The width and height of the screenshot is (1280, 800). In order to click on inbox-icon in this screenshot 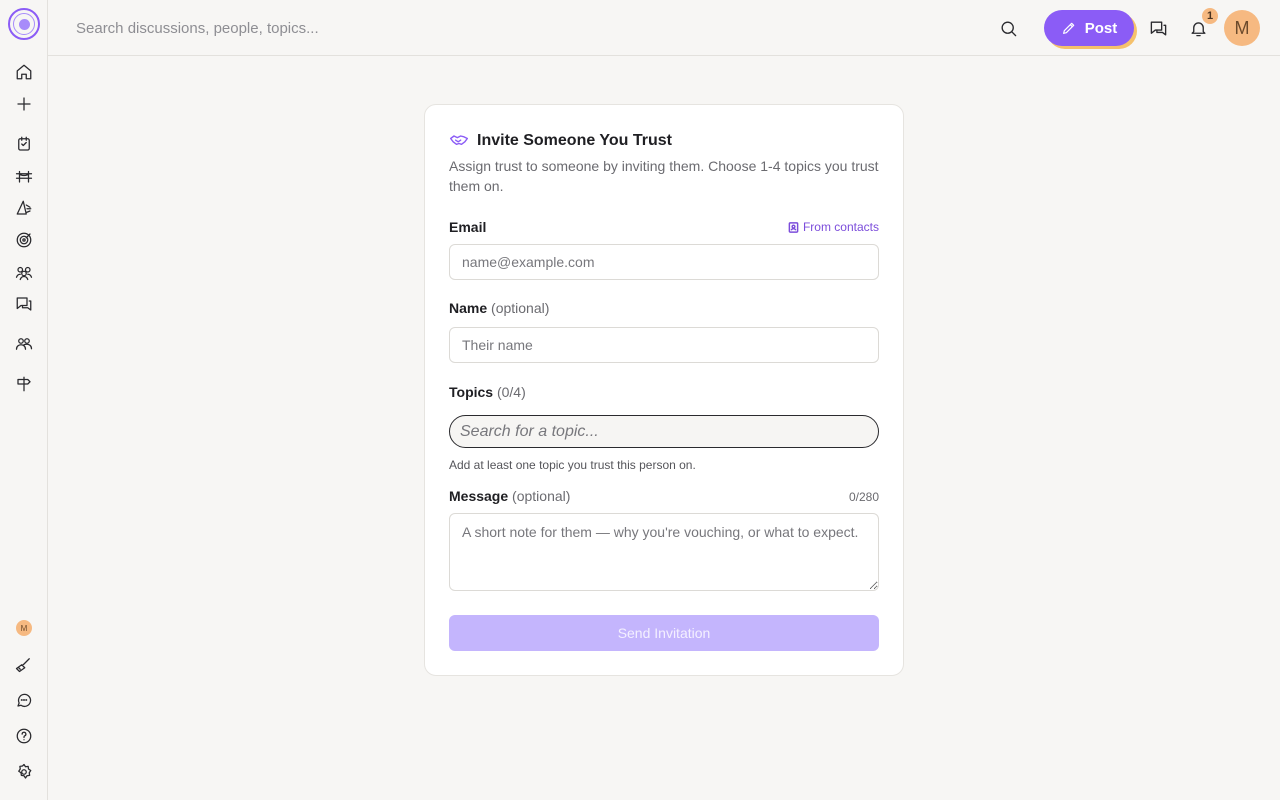, I will do `click(24, 144)`.